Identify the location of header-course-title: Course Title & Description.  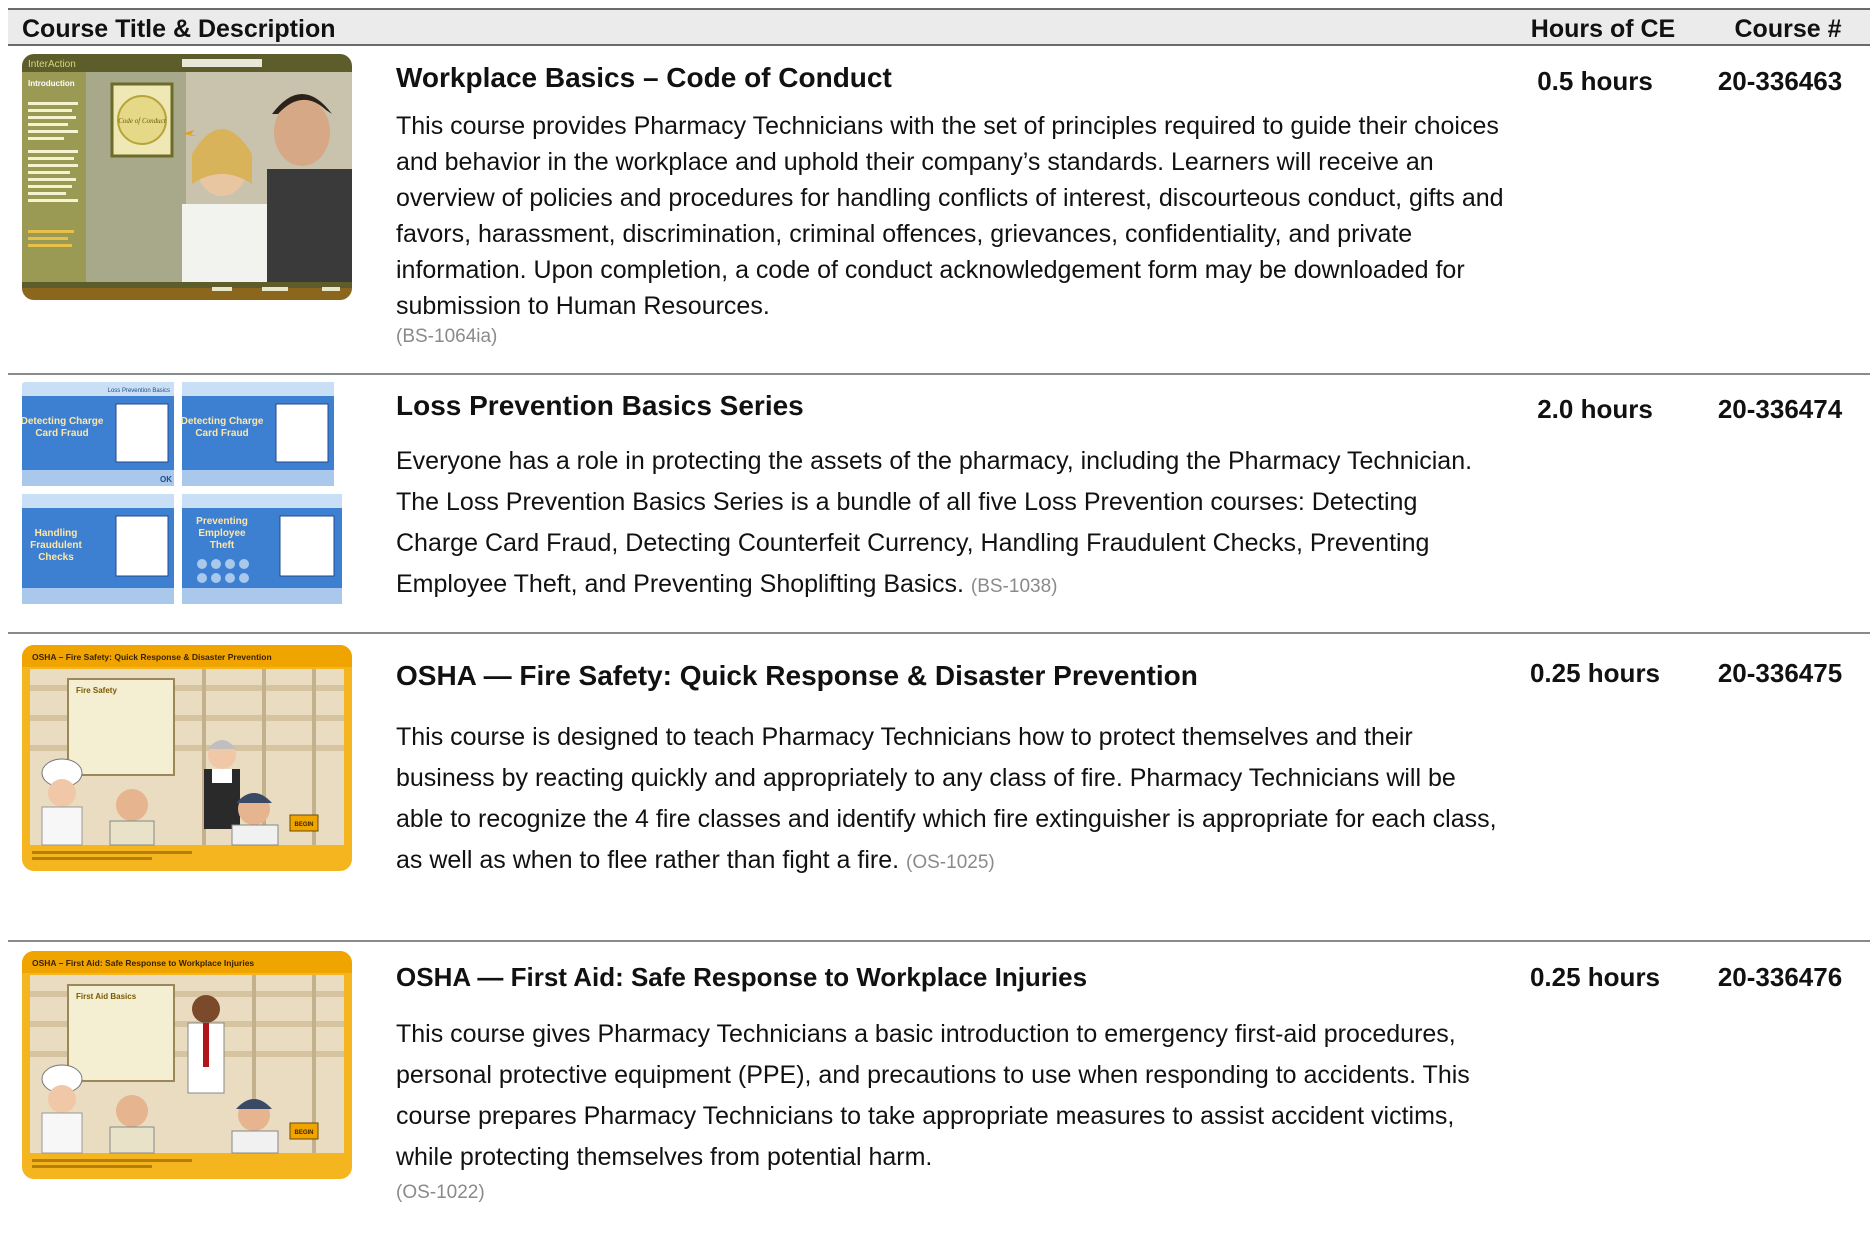
(179, 29).